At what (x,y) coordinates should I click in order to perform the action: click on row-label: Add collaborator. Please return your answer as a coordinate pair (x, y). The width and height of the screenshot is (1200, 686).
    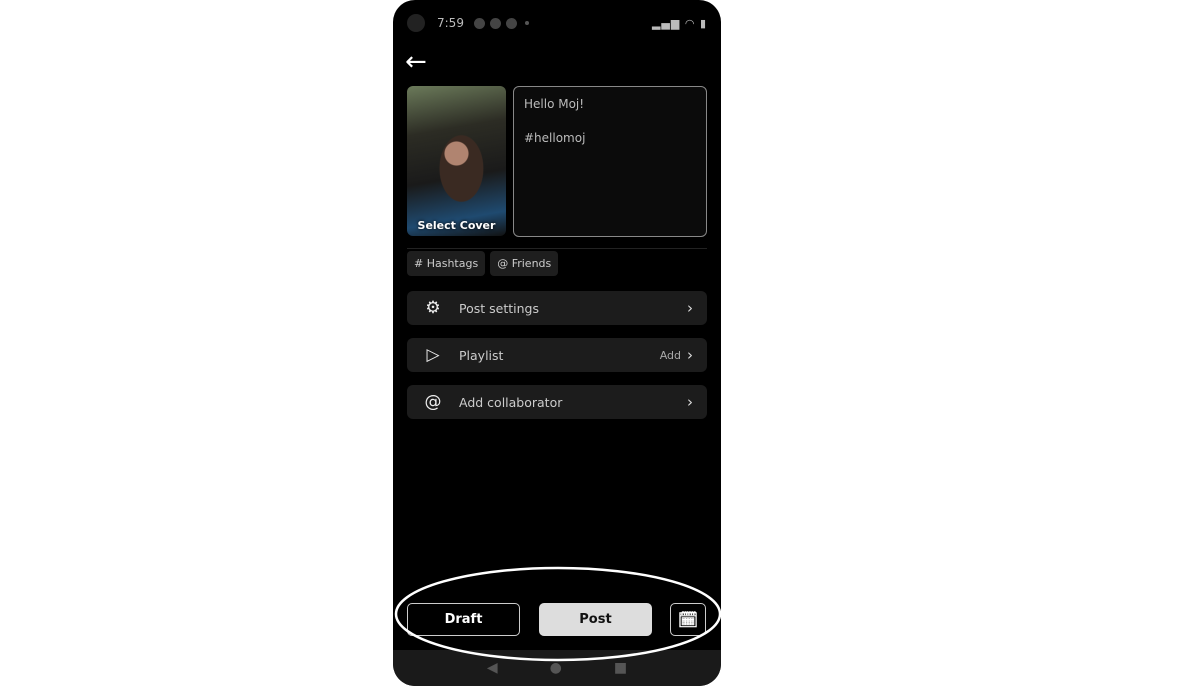
    Looking at the image, I should click on (511, 402).